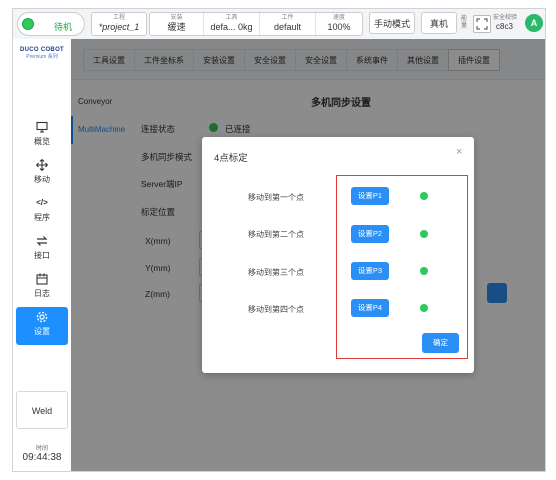  Describe the element at coordinates (42, 279) in the screenshot. I see `calendar-icon` at that location.